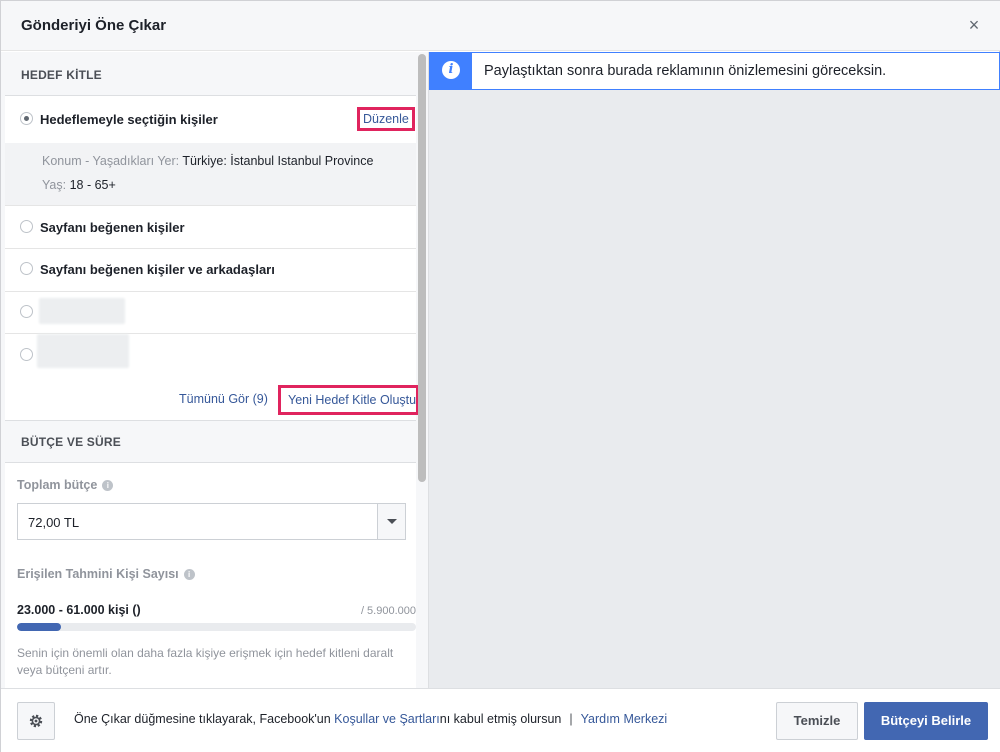 The height and width of the screenshot is (752, 1000). What do you see at coordinates (223, 399) in the screenshot?
I see `see-all-link: Tümünü Gör (9)` at bounding box center [223, 399].